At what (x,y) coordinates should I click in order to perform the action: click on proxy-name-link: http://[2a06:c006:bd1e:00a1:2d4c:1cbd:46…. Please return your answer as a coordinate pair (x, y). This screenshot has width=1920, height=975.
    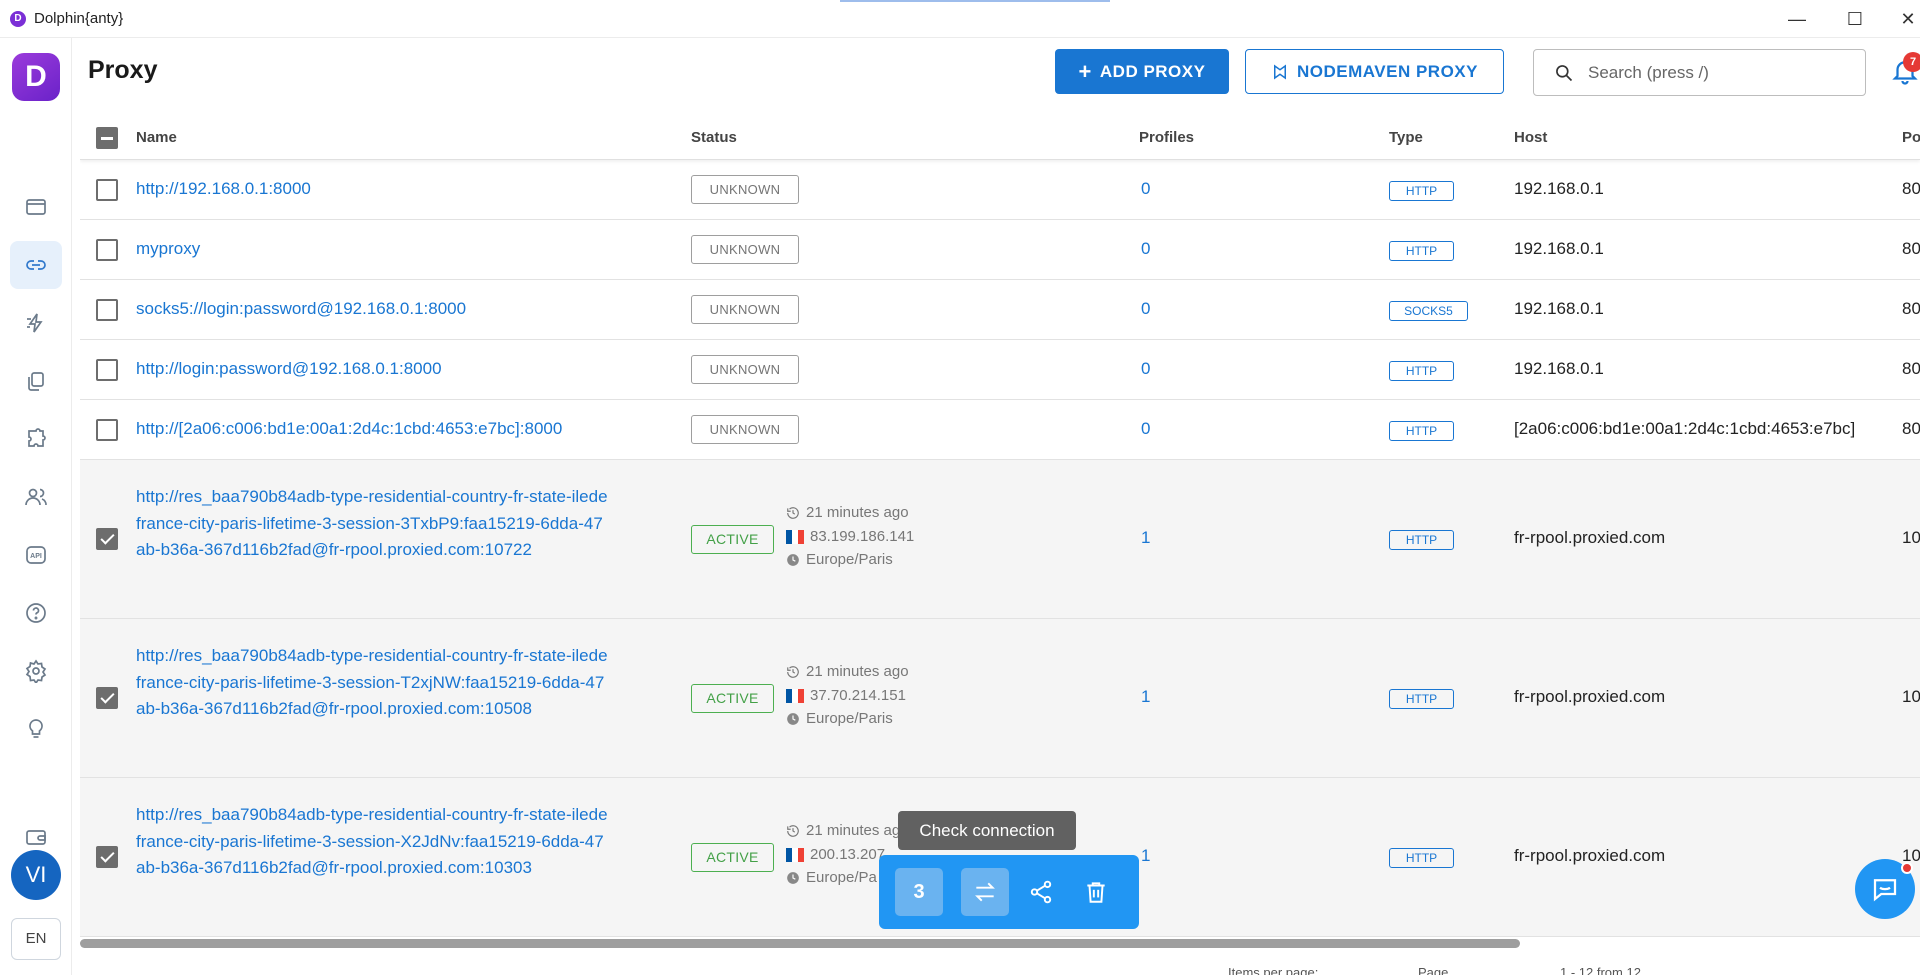
    Looking at the image, I should click on (349, 429).